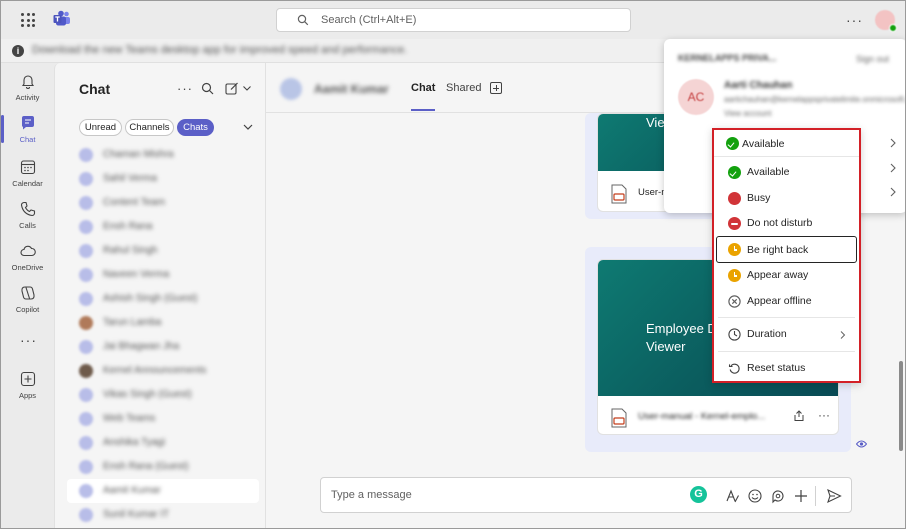 The height and width of the screenshot is (529, 906). I want to click on bell-icon, so click(28, 82).